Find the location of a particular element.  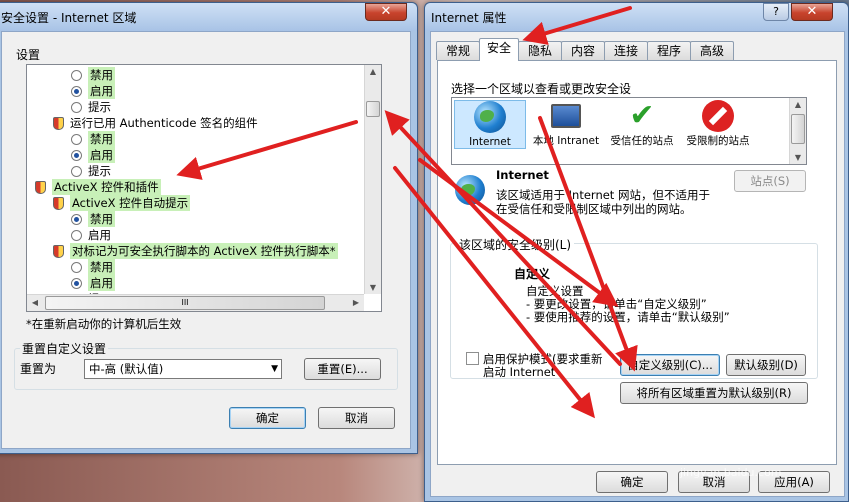

tab-1: 安全 is located at coordinates (499, 49).